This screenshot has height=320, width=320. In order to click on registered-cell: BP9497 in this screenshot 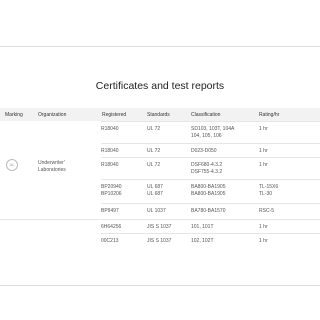, I will do `click(110, 211)`.